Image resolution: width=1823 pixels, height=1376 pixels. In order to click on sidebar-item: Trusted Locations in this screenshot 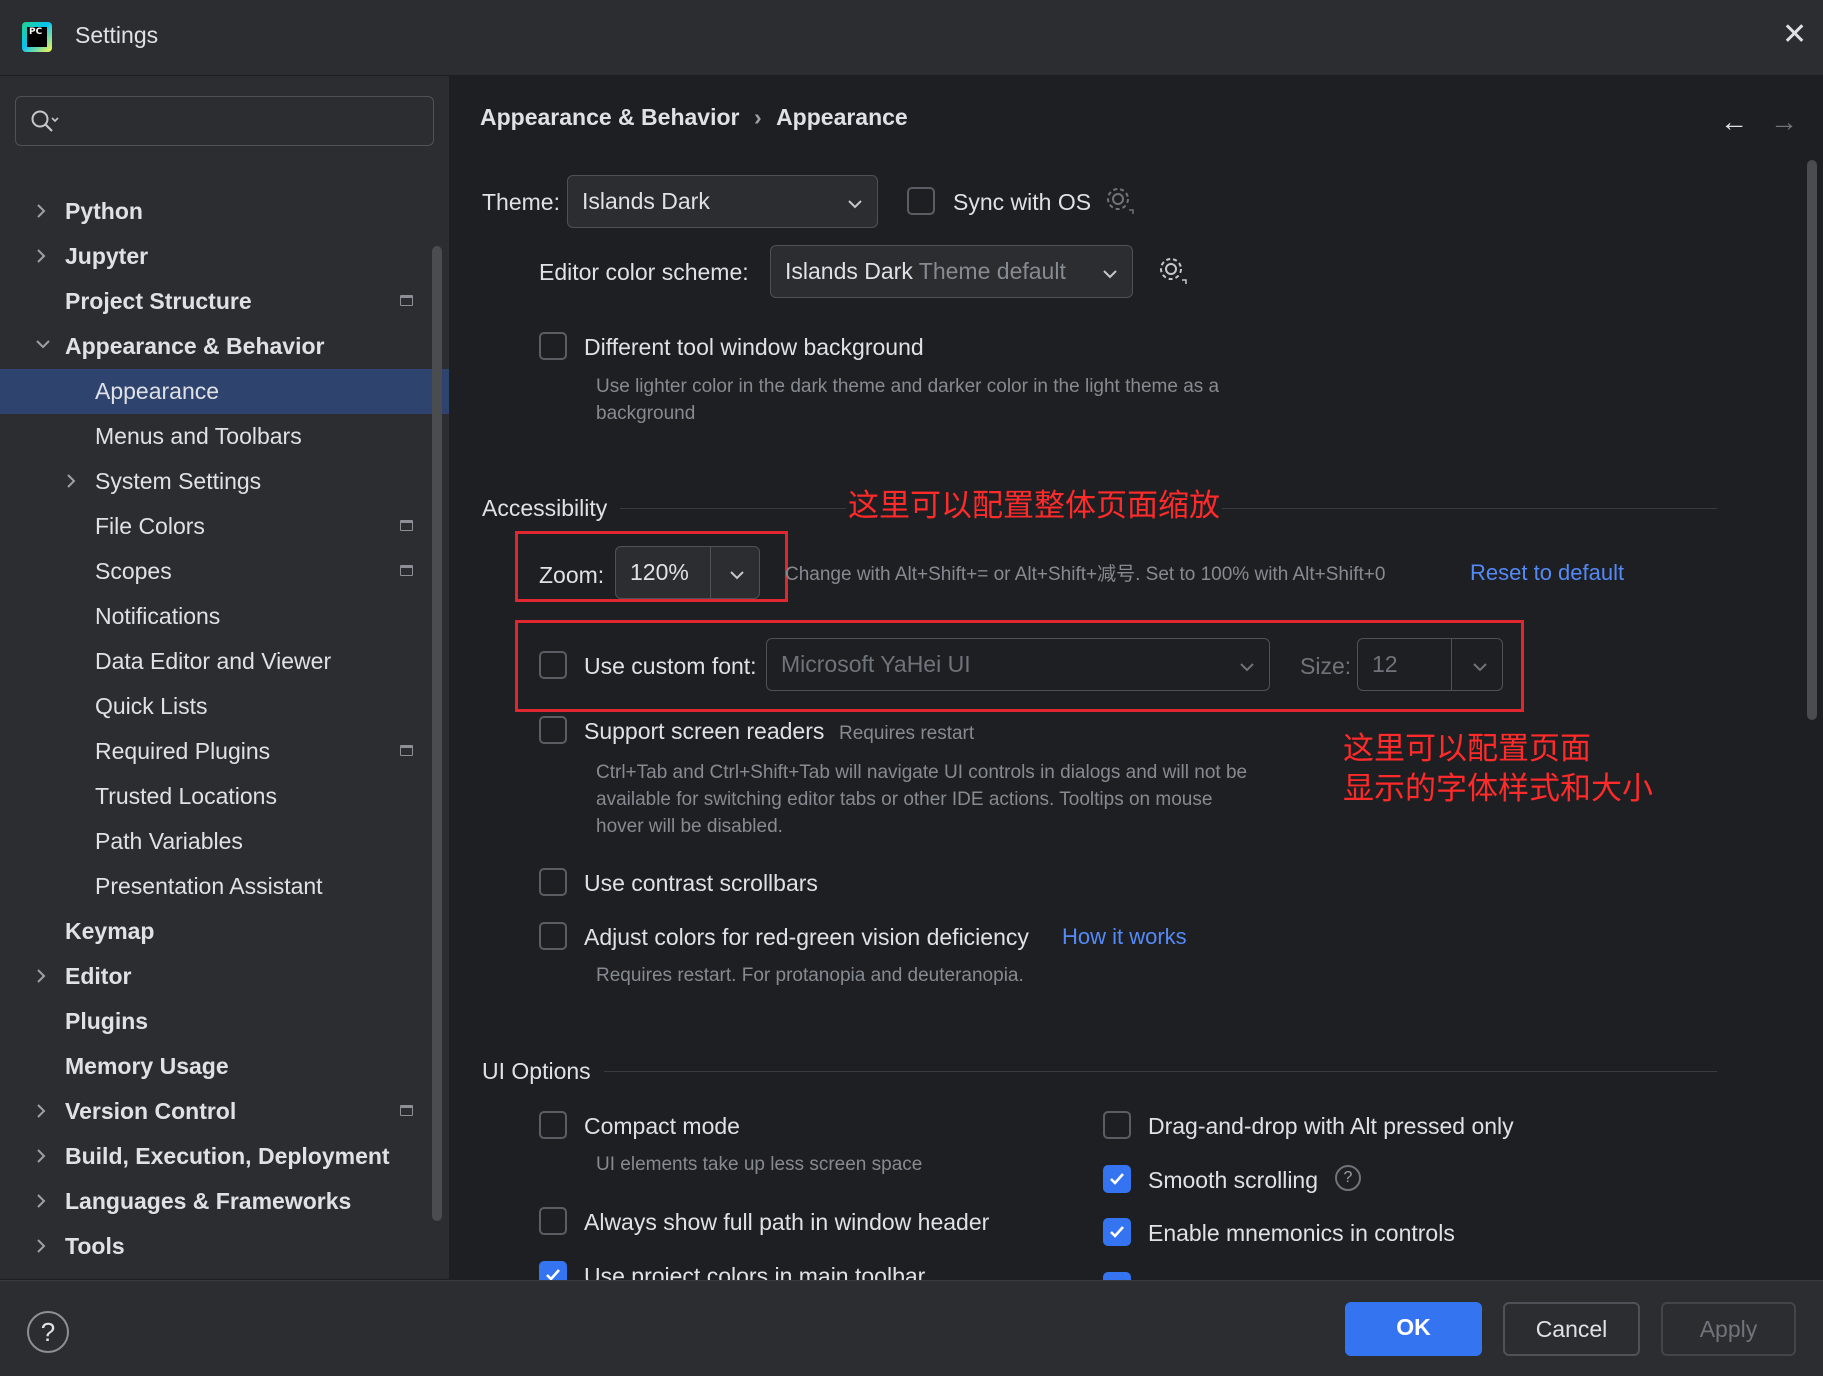, I will do `click(224, 796)`.